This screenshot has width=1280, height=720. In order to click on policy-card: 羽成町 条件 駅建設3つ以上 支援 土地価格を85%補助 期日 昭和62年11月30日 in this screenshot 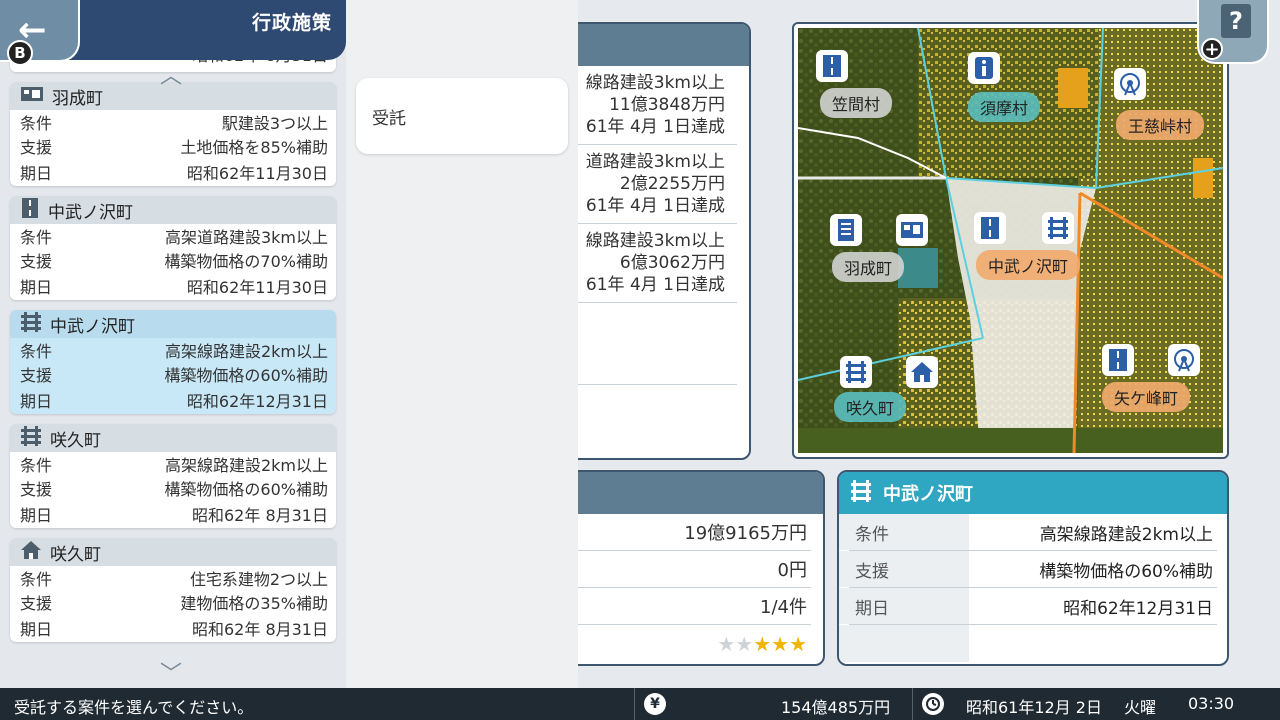, I will do `click(173, 134)`.